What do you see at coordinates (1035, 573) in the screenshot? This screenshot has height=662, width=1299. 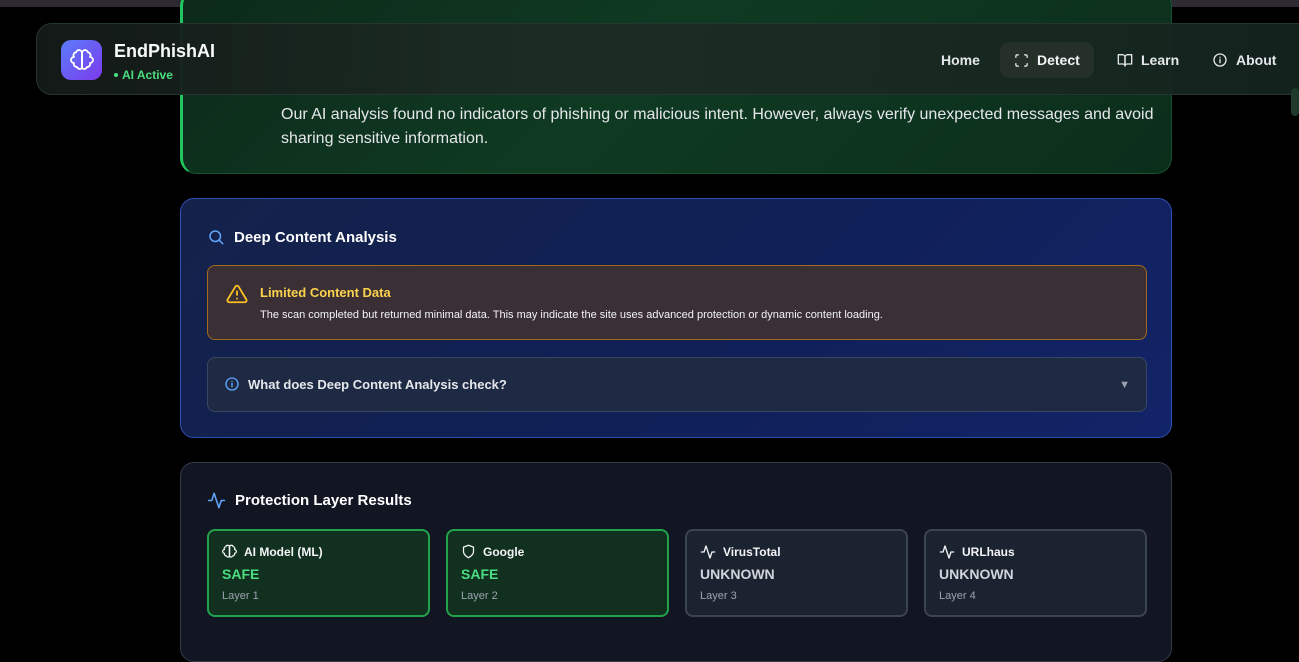 I see `layer-card-urlhaus: URLhaus UNKNOWN Layer 4` at bounding box center [1035, 573].